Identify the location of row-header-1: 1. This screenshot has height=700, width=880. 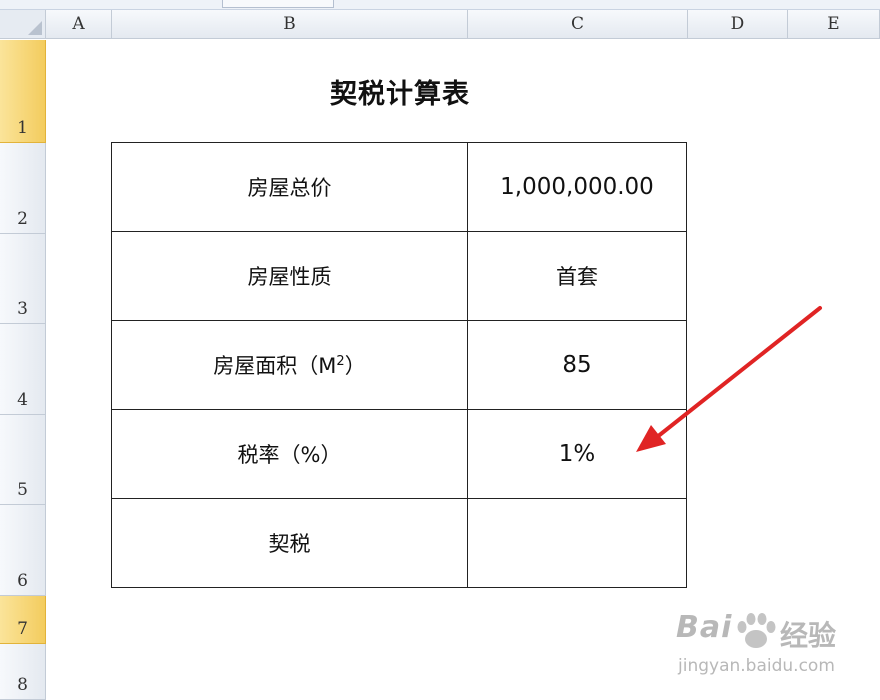
(23, 91).